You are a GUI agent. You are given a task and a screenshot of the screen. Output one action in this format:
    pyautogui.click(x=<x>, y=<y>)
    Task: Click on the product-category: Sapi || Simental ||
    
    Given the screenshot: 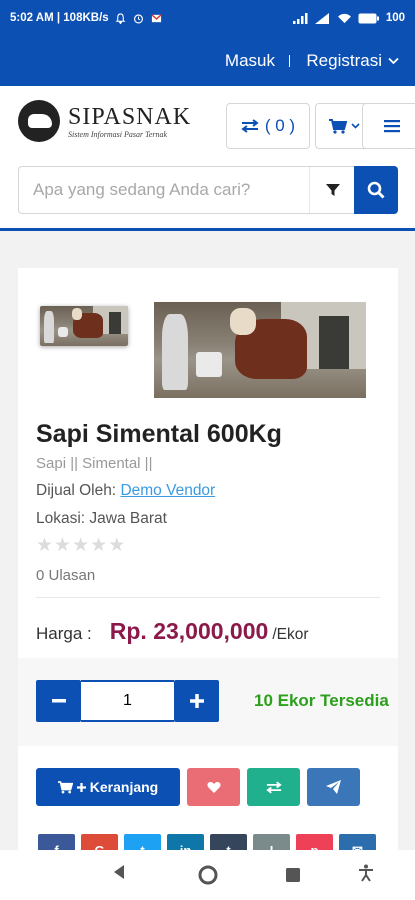 What is the action you would take?
    pyautogui.click(x=94, y=463)
    